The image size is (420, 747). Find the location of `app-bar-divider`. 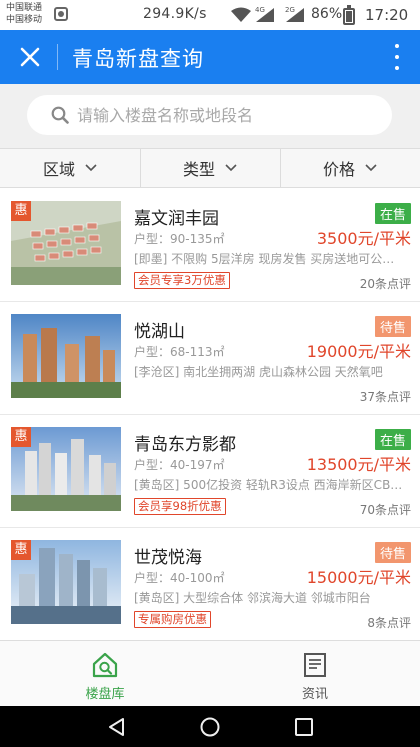

app-bar-divider is located at coordinates (57, 57).